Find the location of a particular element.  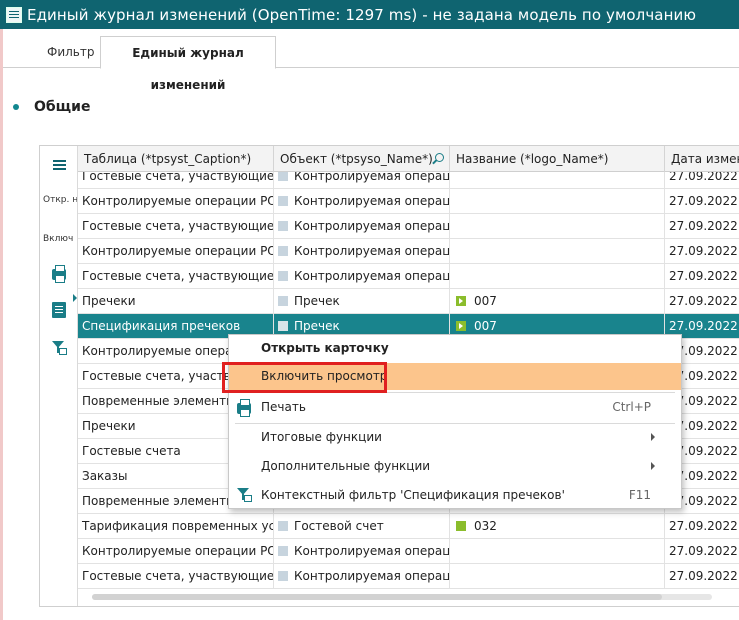

hamburger-icon is located at coordinates (59, 165).